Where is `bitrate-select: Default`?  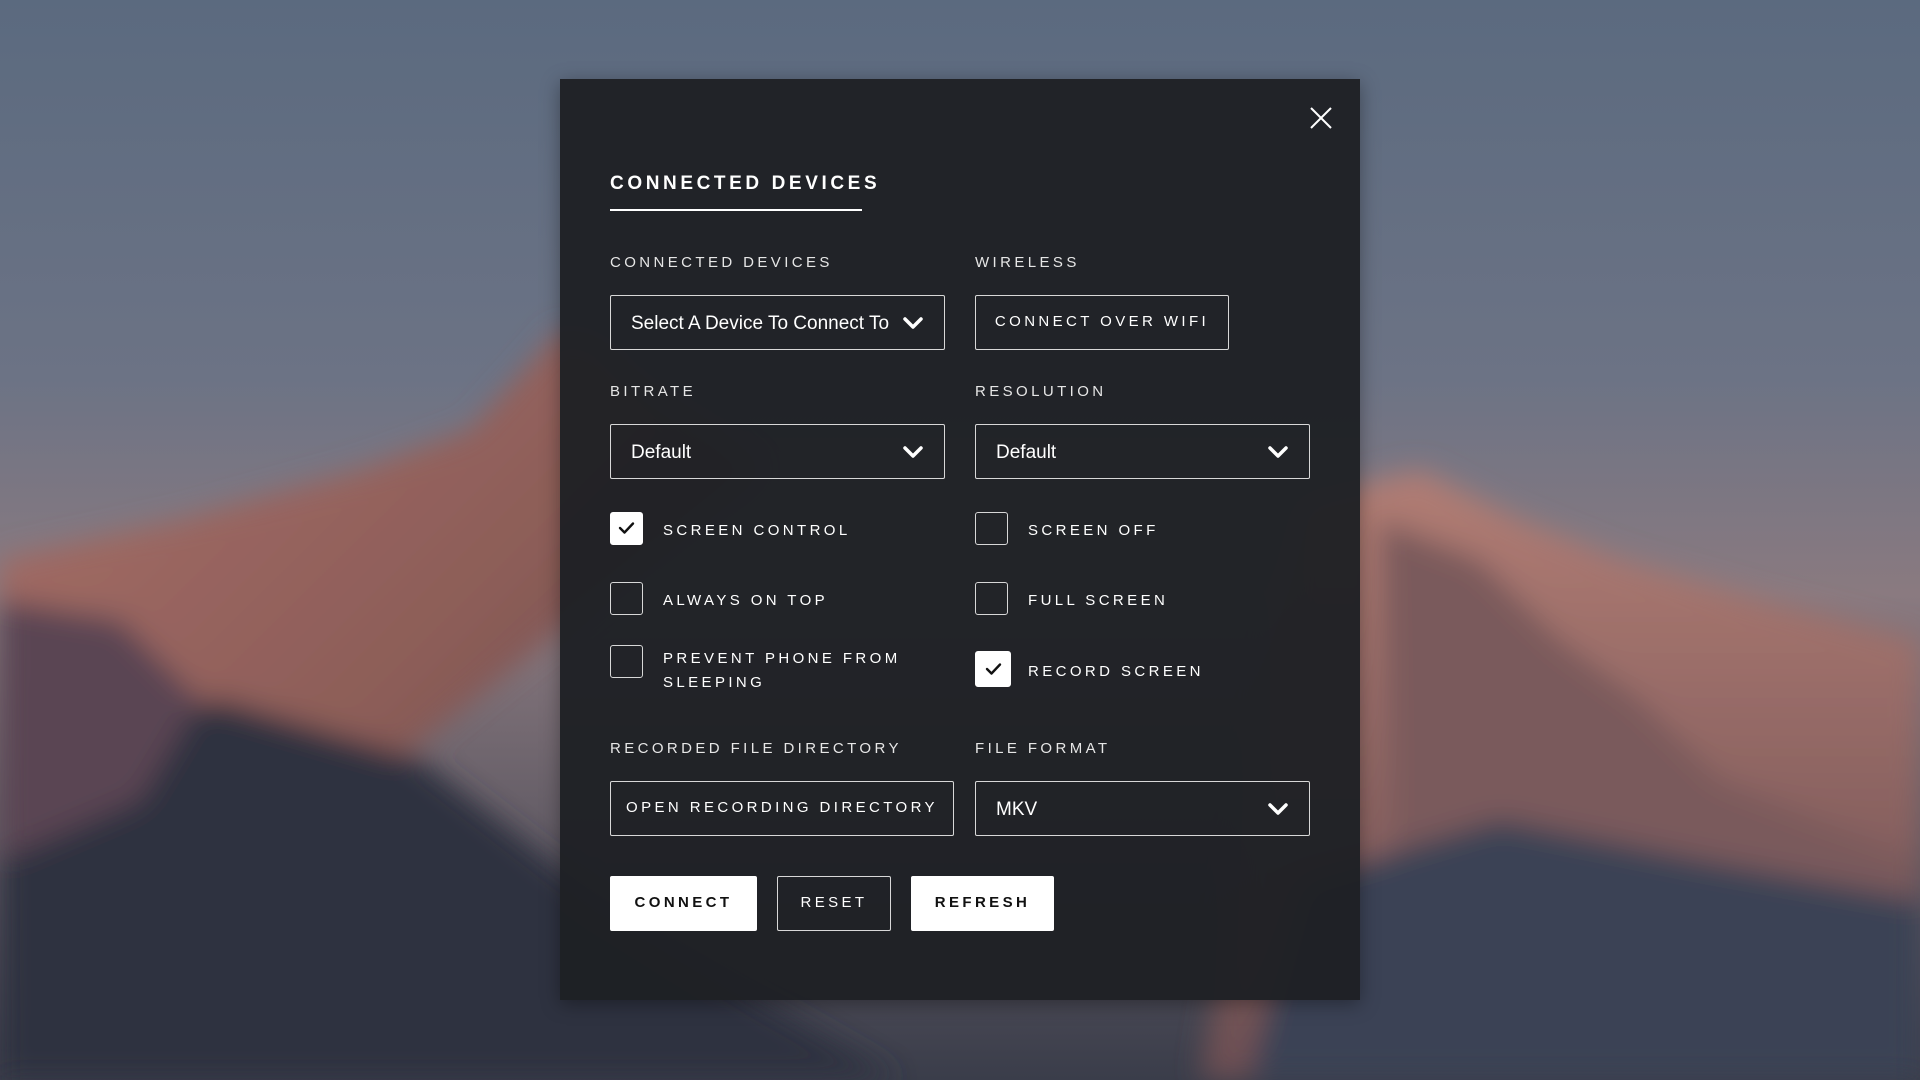
bitrate-select: Default is located at coordinates (777, 451).